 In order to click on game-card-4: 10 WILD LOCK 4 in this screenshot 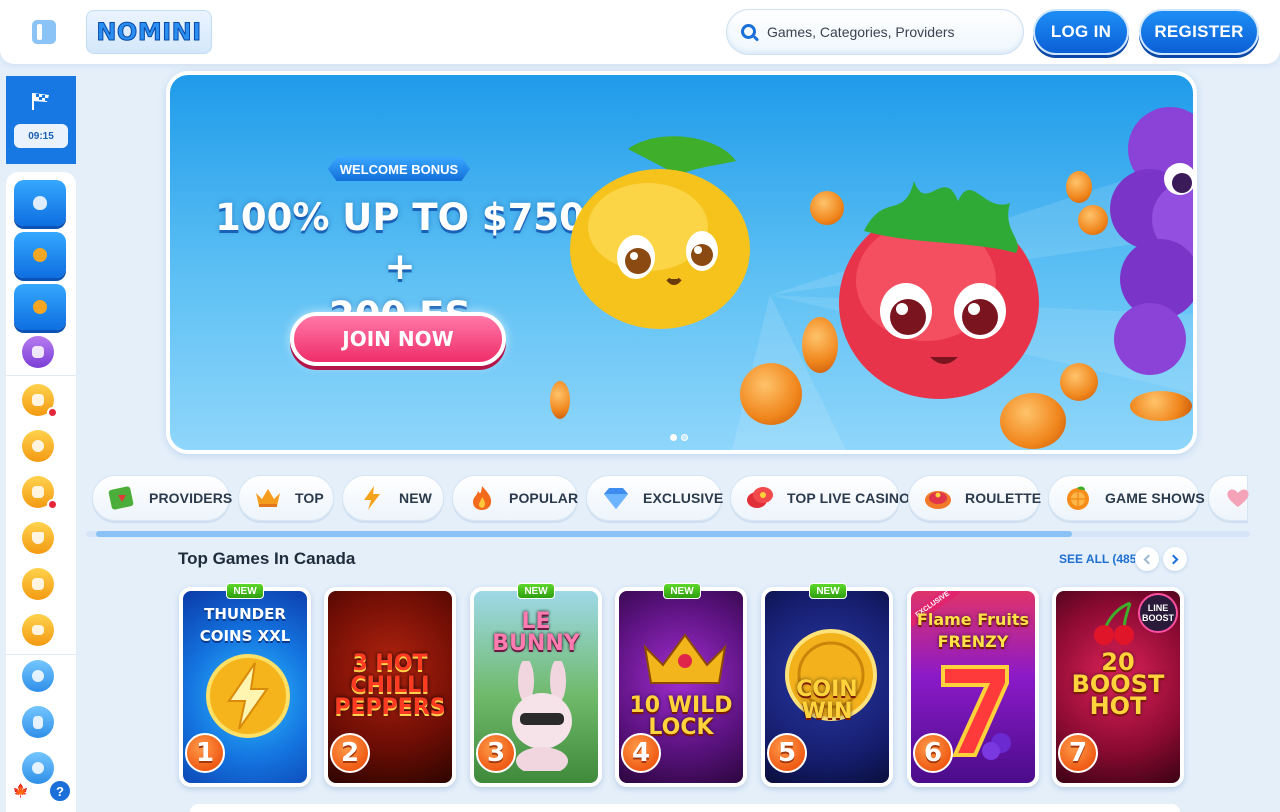, I will do `click(681, 687)`.